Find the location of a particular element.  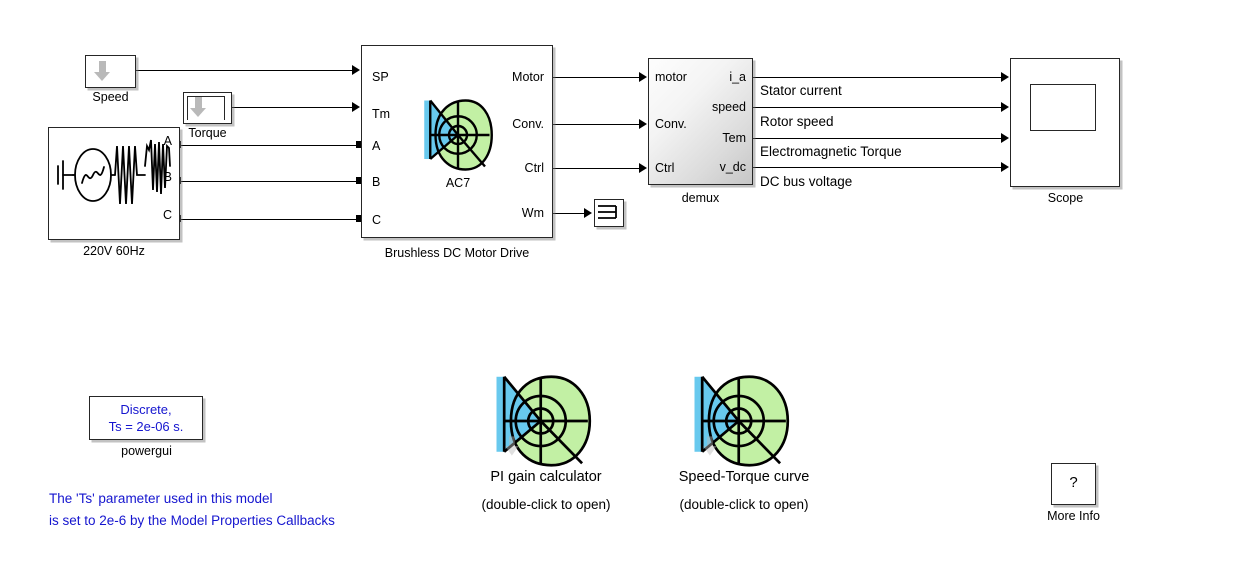

wire-speed-to-sp is located at coordinates (244, 70).